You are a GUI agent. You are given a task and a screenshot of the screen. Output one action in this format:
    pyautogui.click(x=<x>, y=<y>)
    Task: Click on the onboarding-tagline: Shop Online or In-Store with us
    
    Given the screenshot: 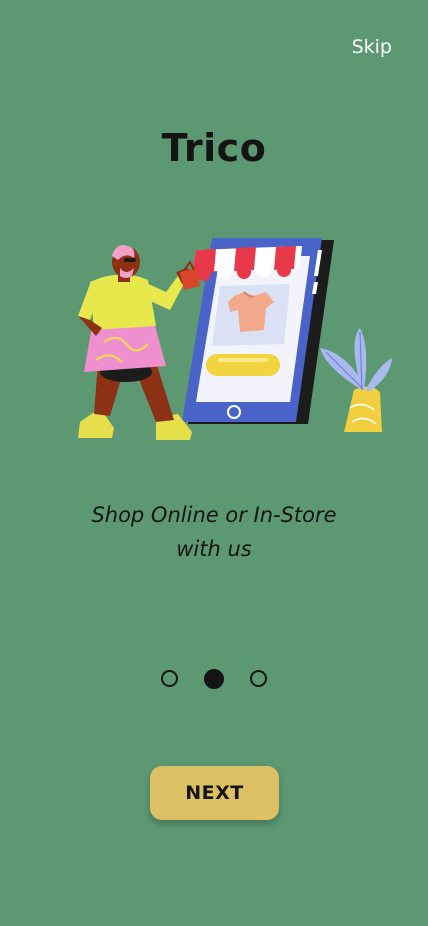 What is the action you would take?
    pyautogui.click(x=214, y=532)
    